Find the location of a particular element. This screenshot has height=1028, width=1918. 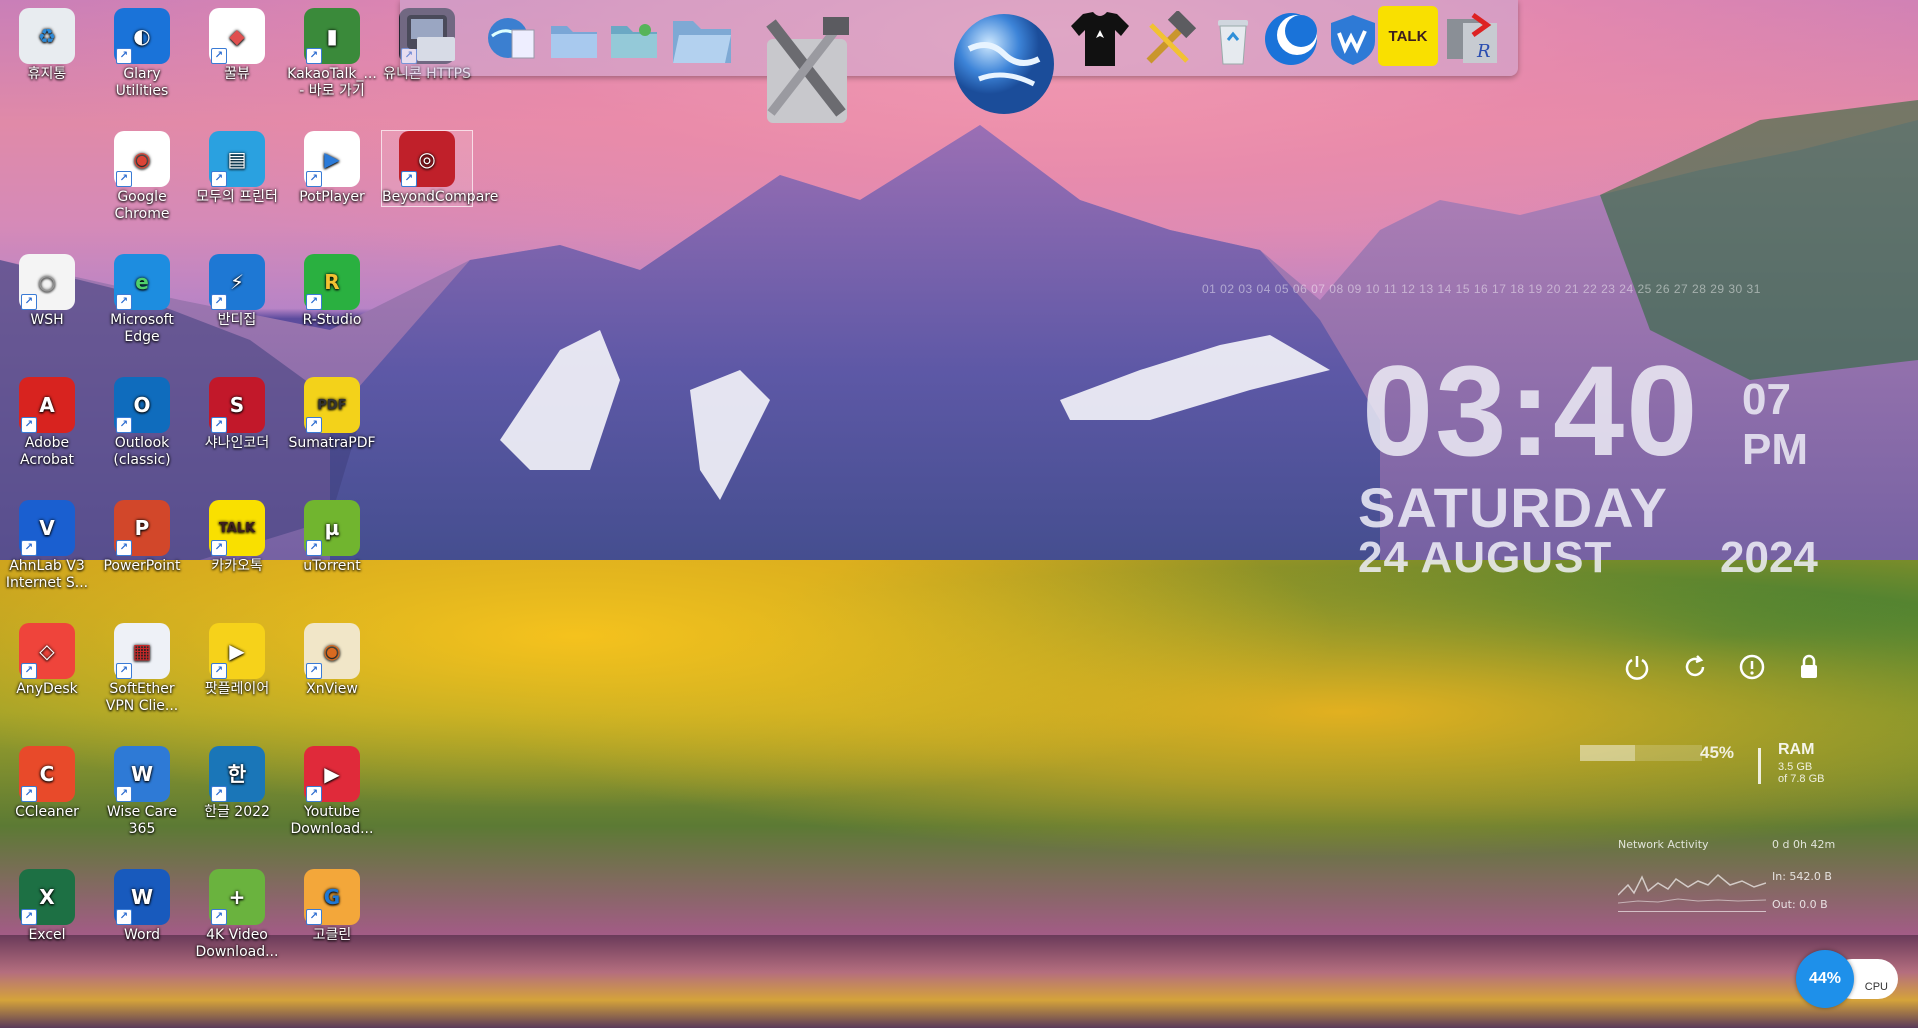

globe-svg is located at coordinates (1004, 64).